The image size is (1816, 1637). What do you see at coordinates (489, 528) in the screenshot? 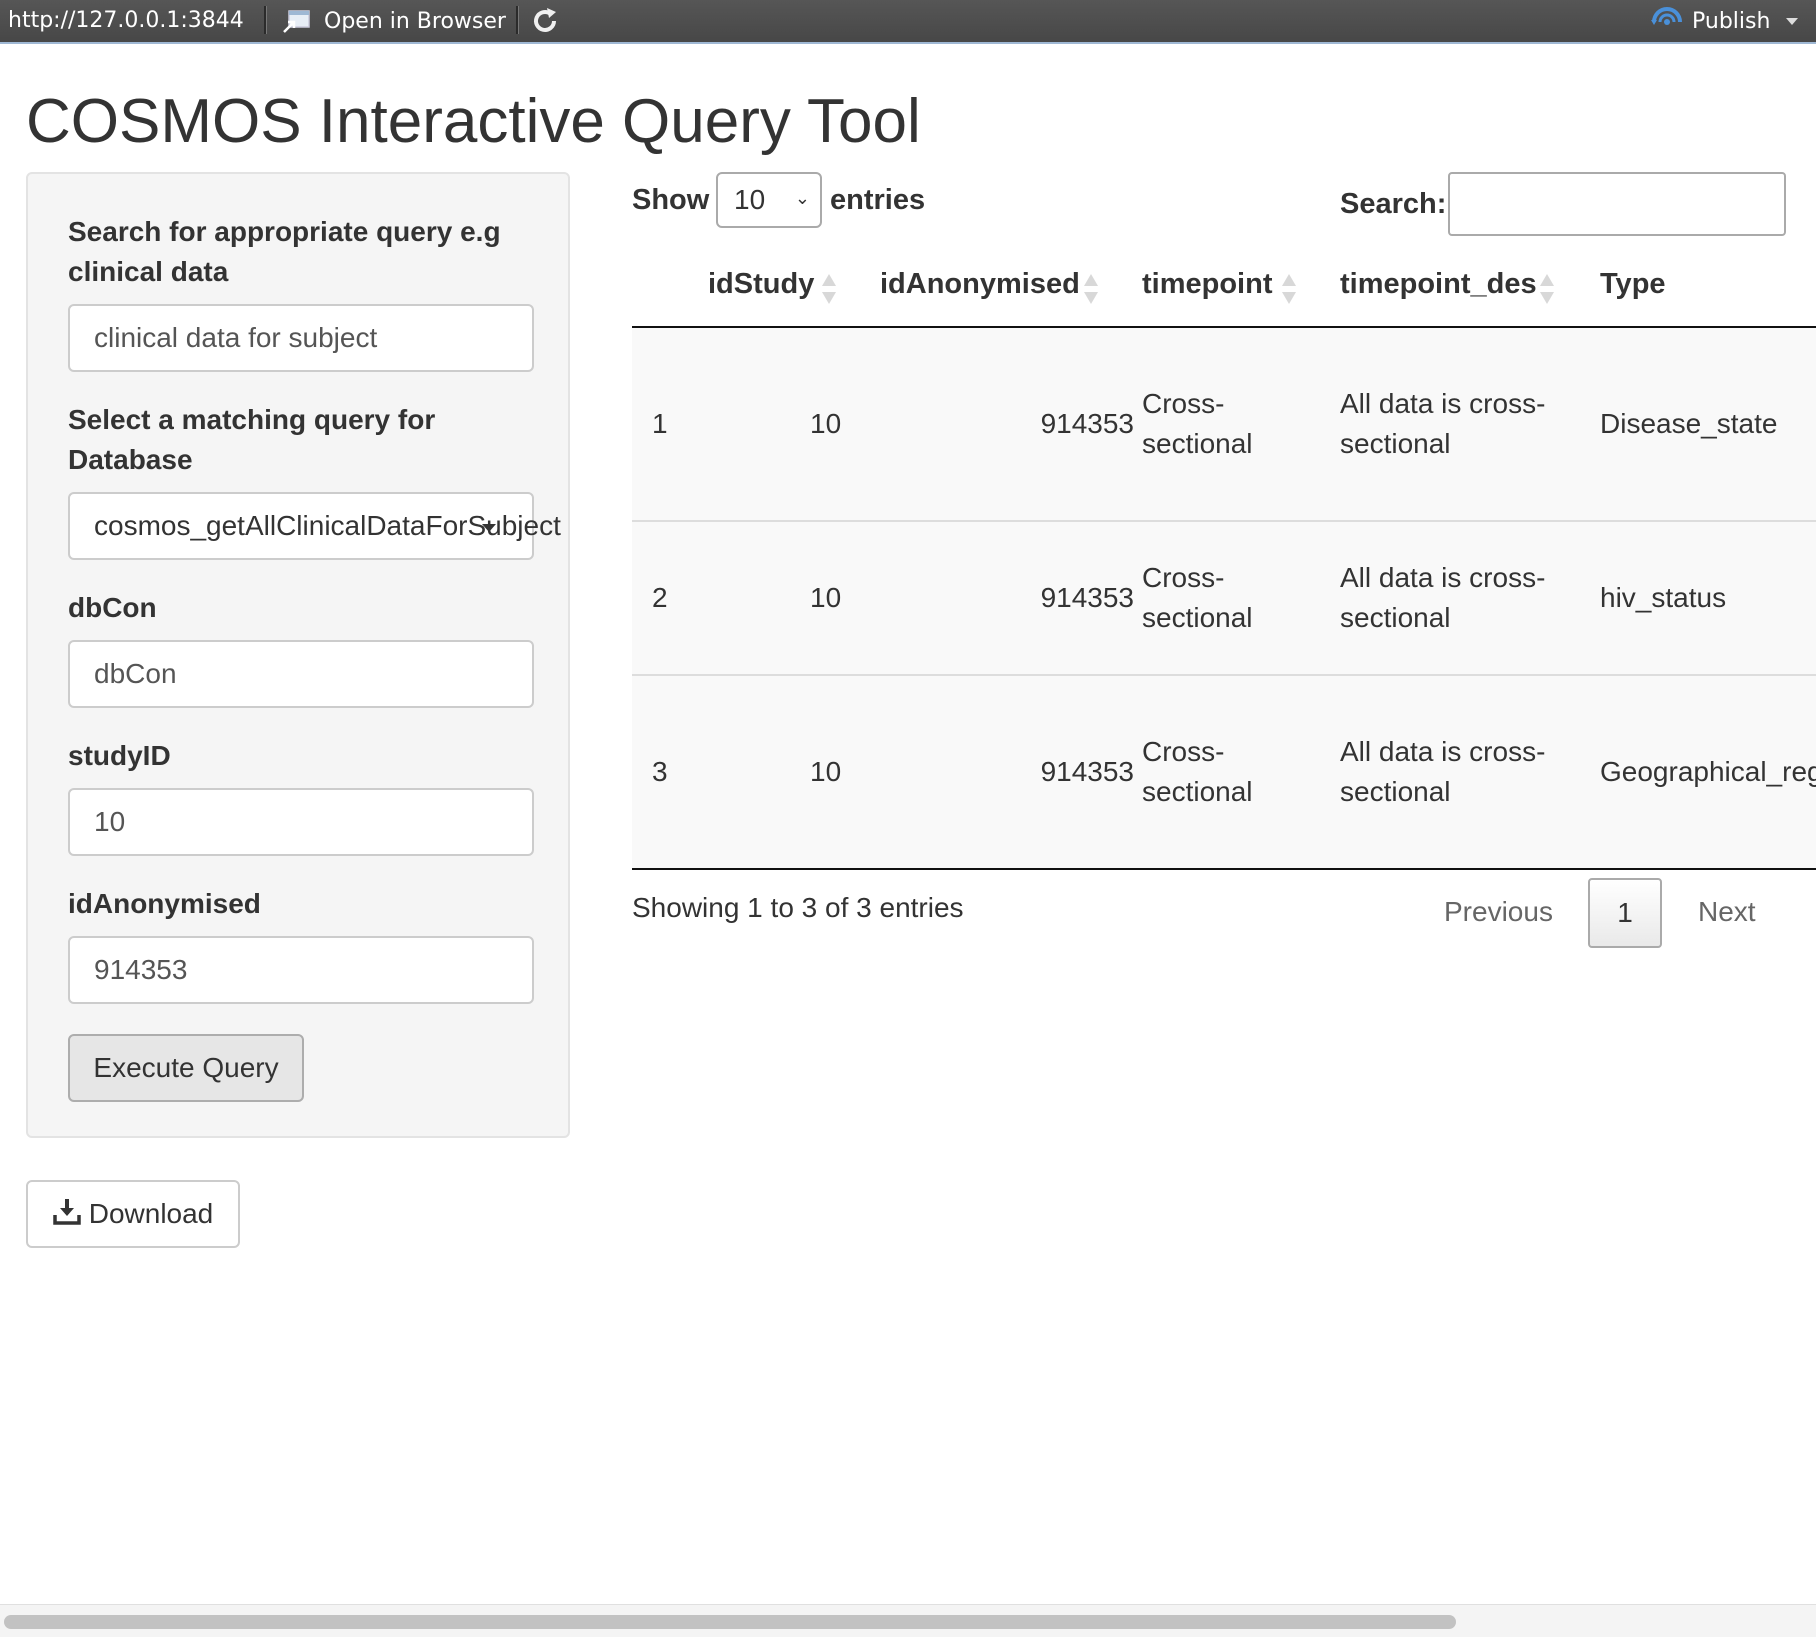
I see `chevron-down-icon` at bounding box center [489, 528].